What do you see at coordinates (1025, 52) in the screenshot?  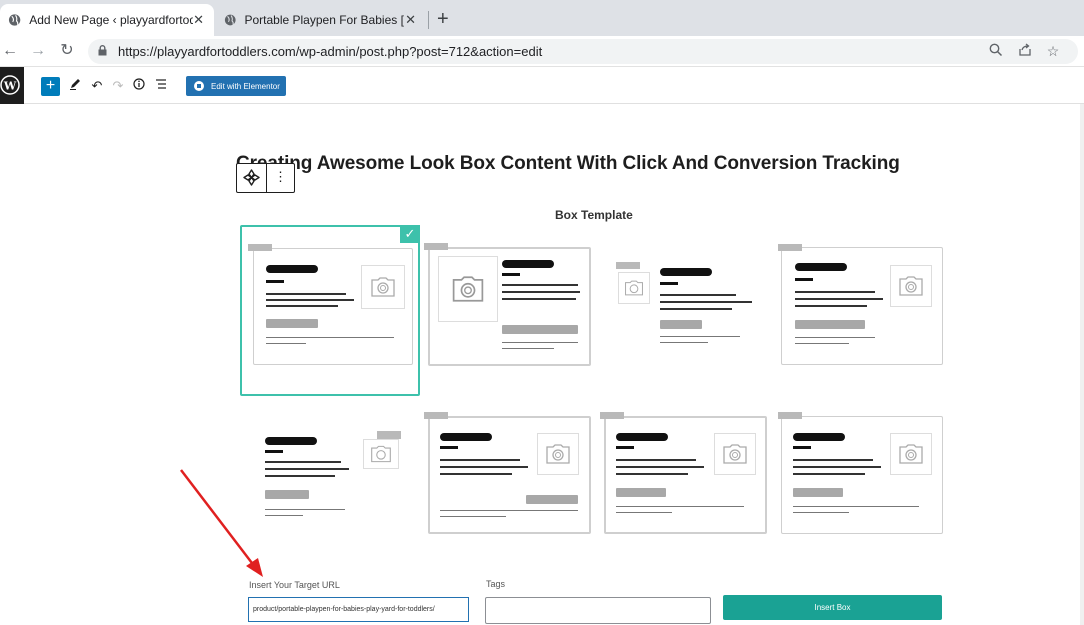 I see `share-icon` at bounding box center [1025, 52].